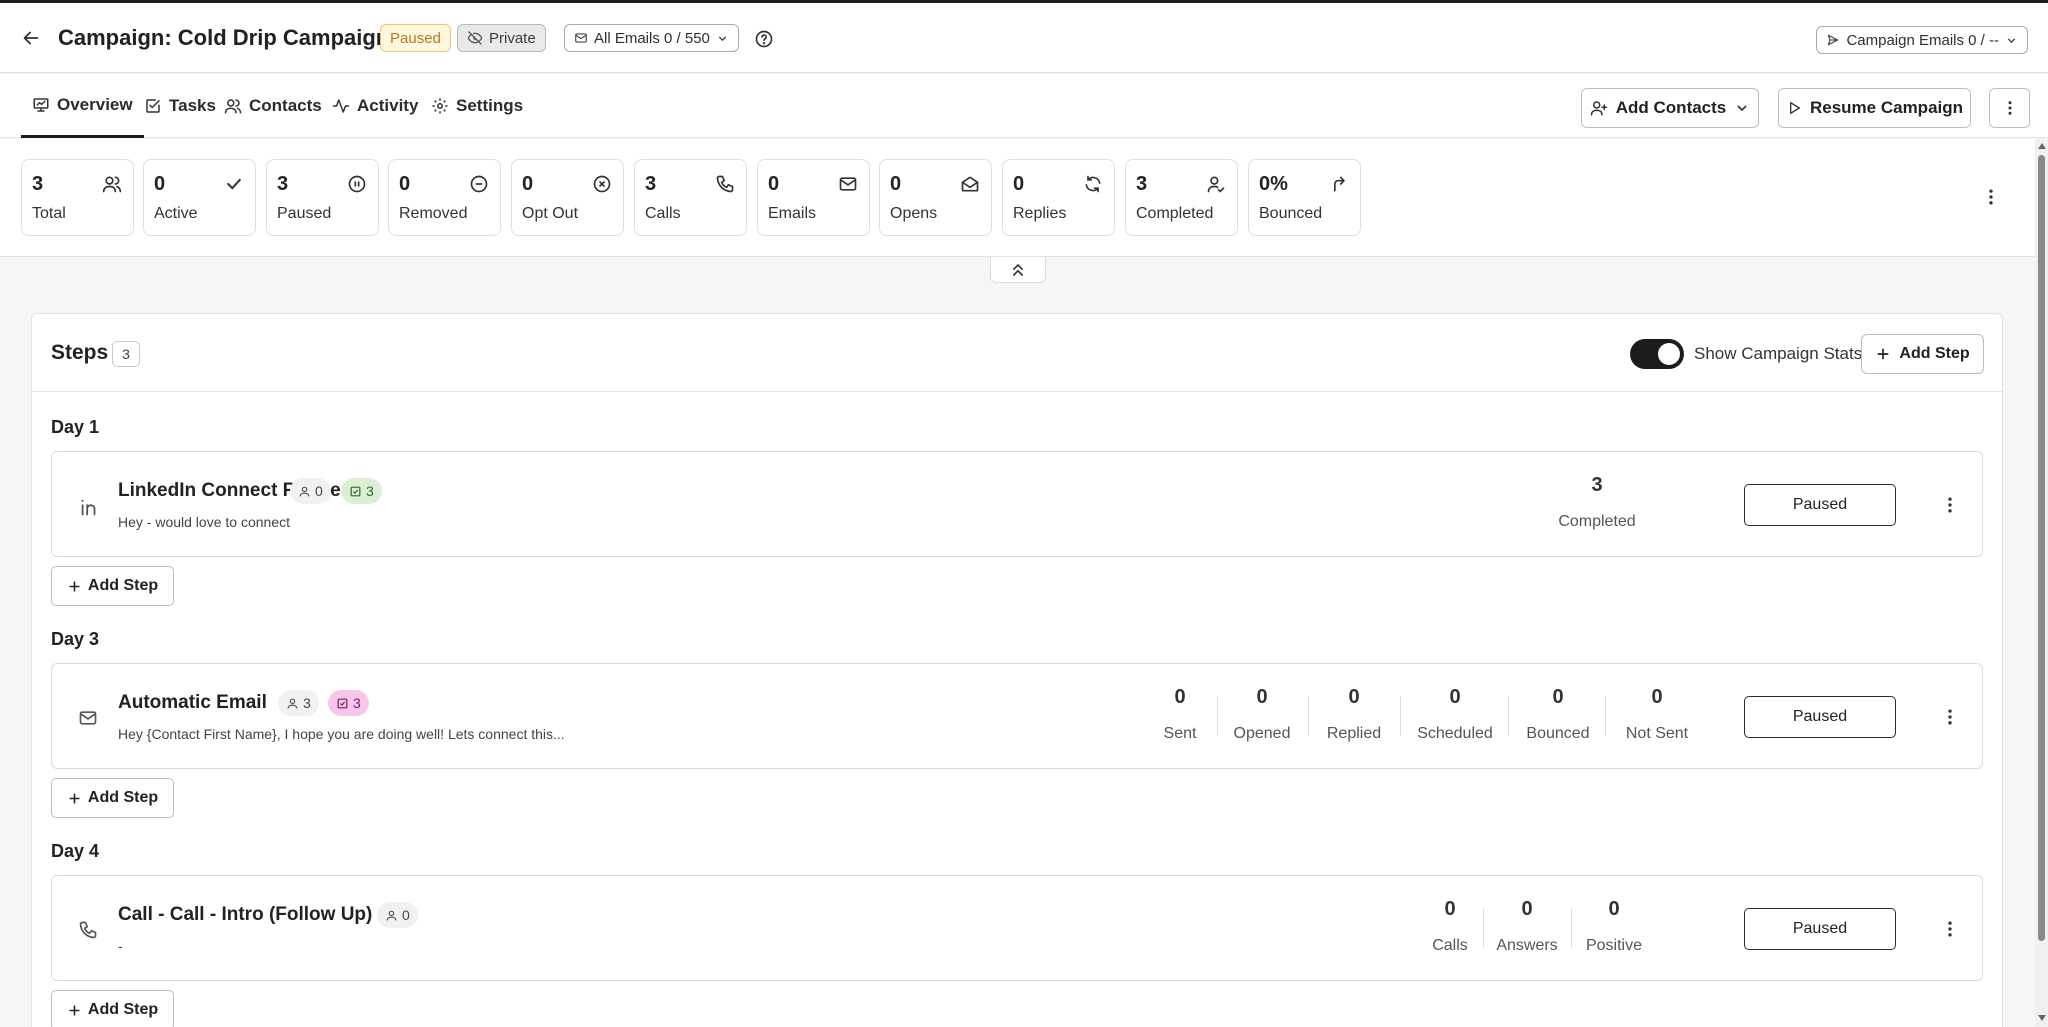  What do you see at coordinates (273, 106) in the screenshot?
I see `tab-contacts: Contacts` at bounding box center [273, 106].